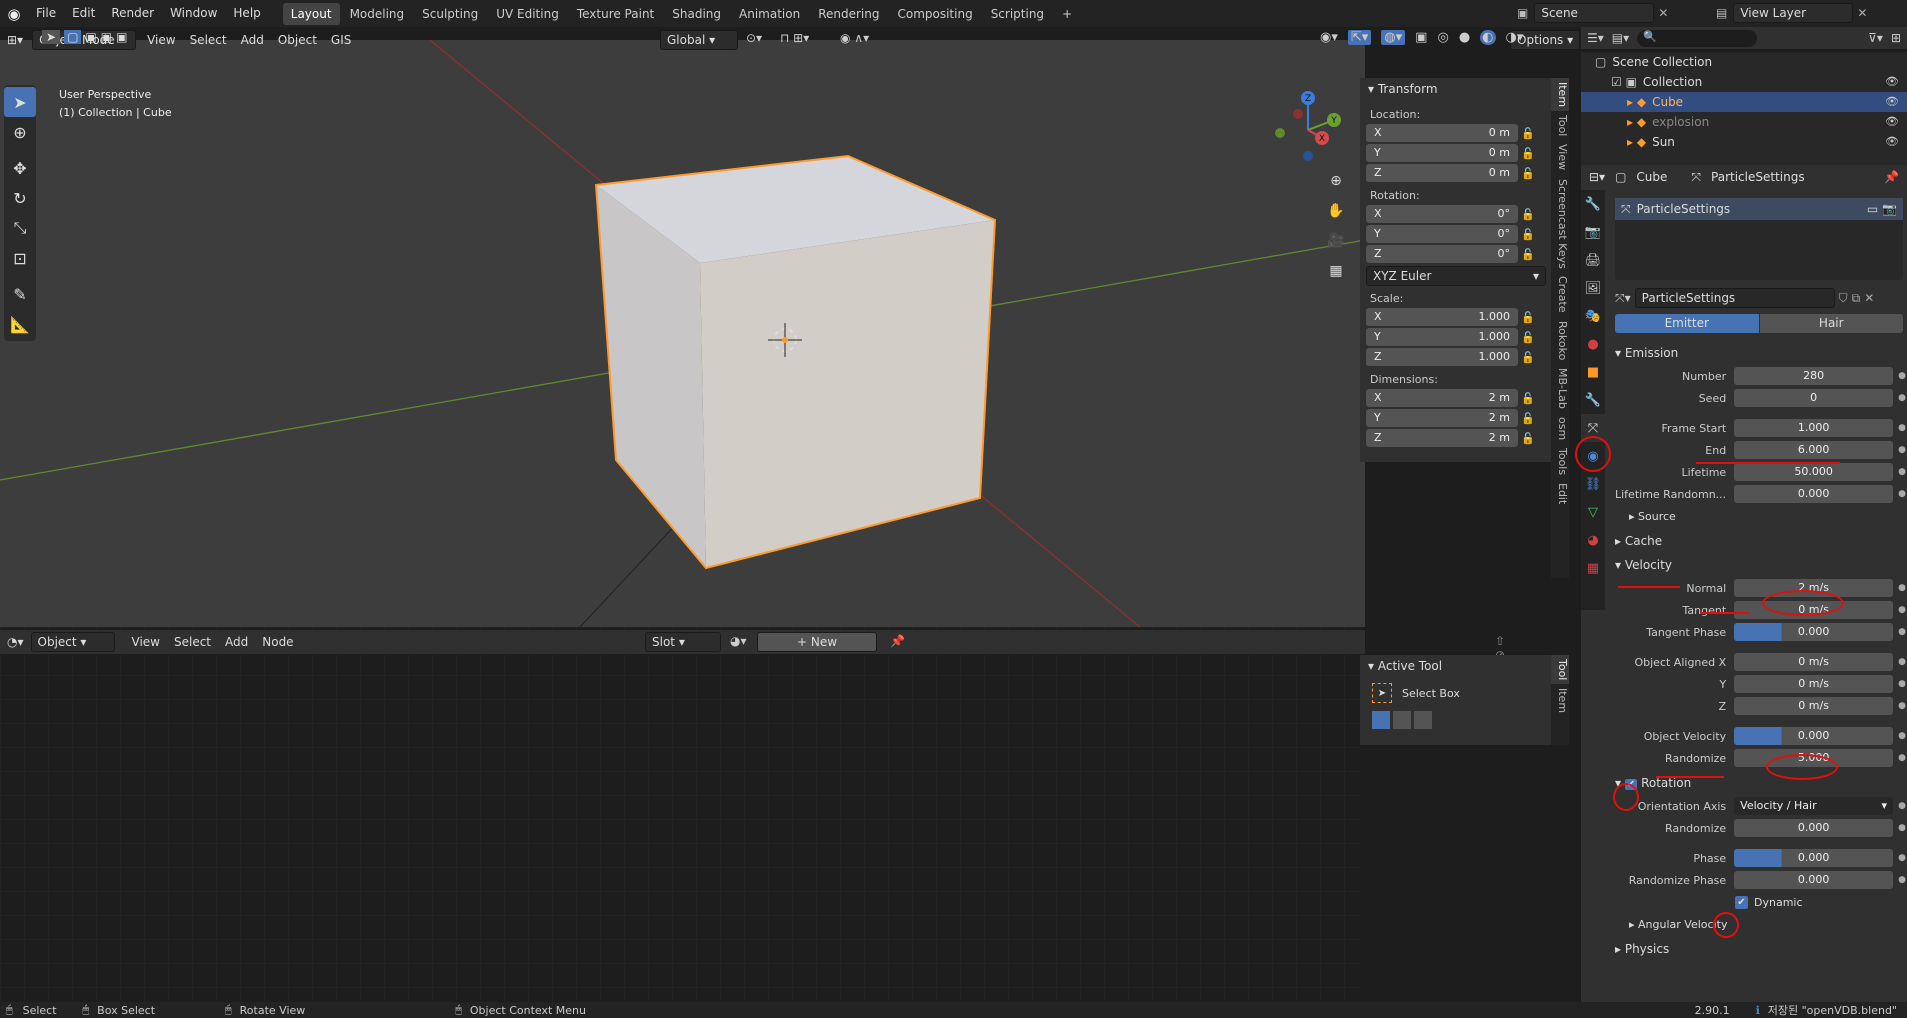 Image resolution: width=1907 pixels, height=1018 pixels. Describe the element at coordinates (1744, 122) in the screenshot. I see `outliner-row-explosion: ▸ ◆ explosion 👁` at that location.